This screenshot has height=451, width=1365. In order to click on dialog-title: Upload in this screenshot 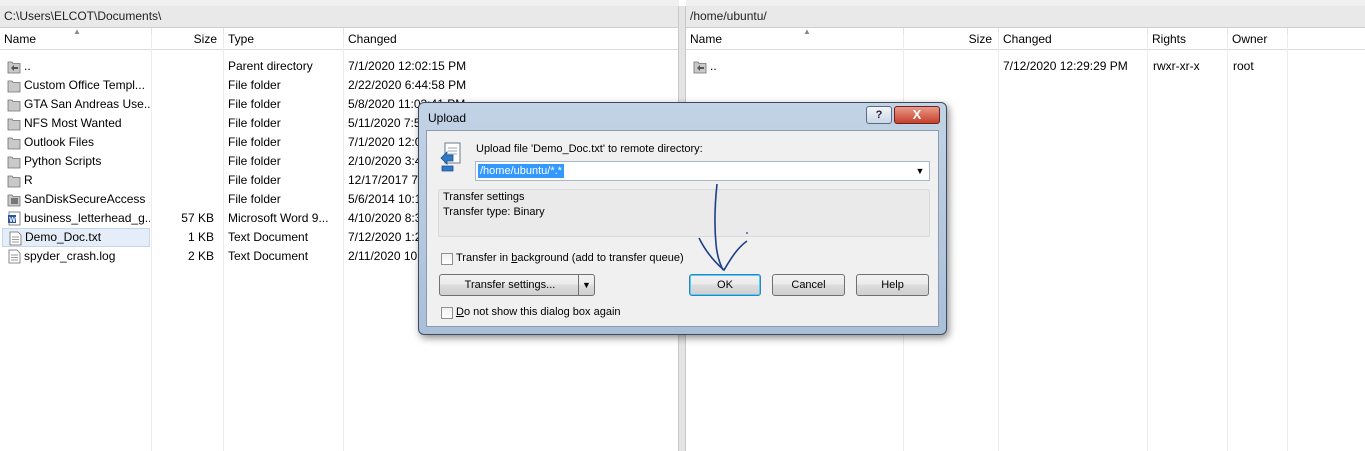, I will do `click(447, 118)`.